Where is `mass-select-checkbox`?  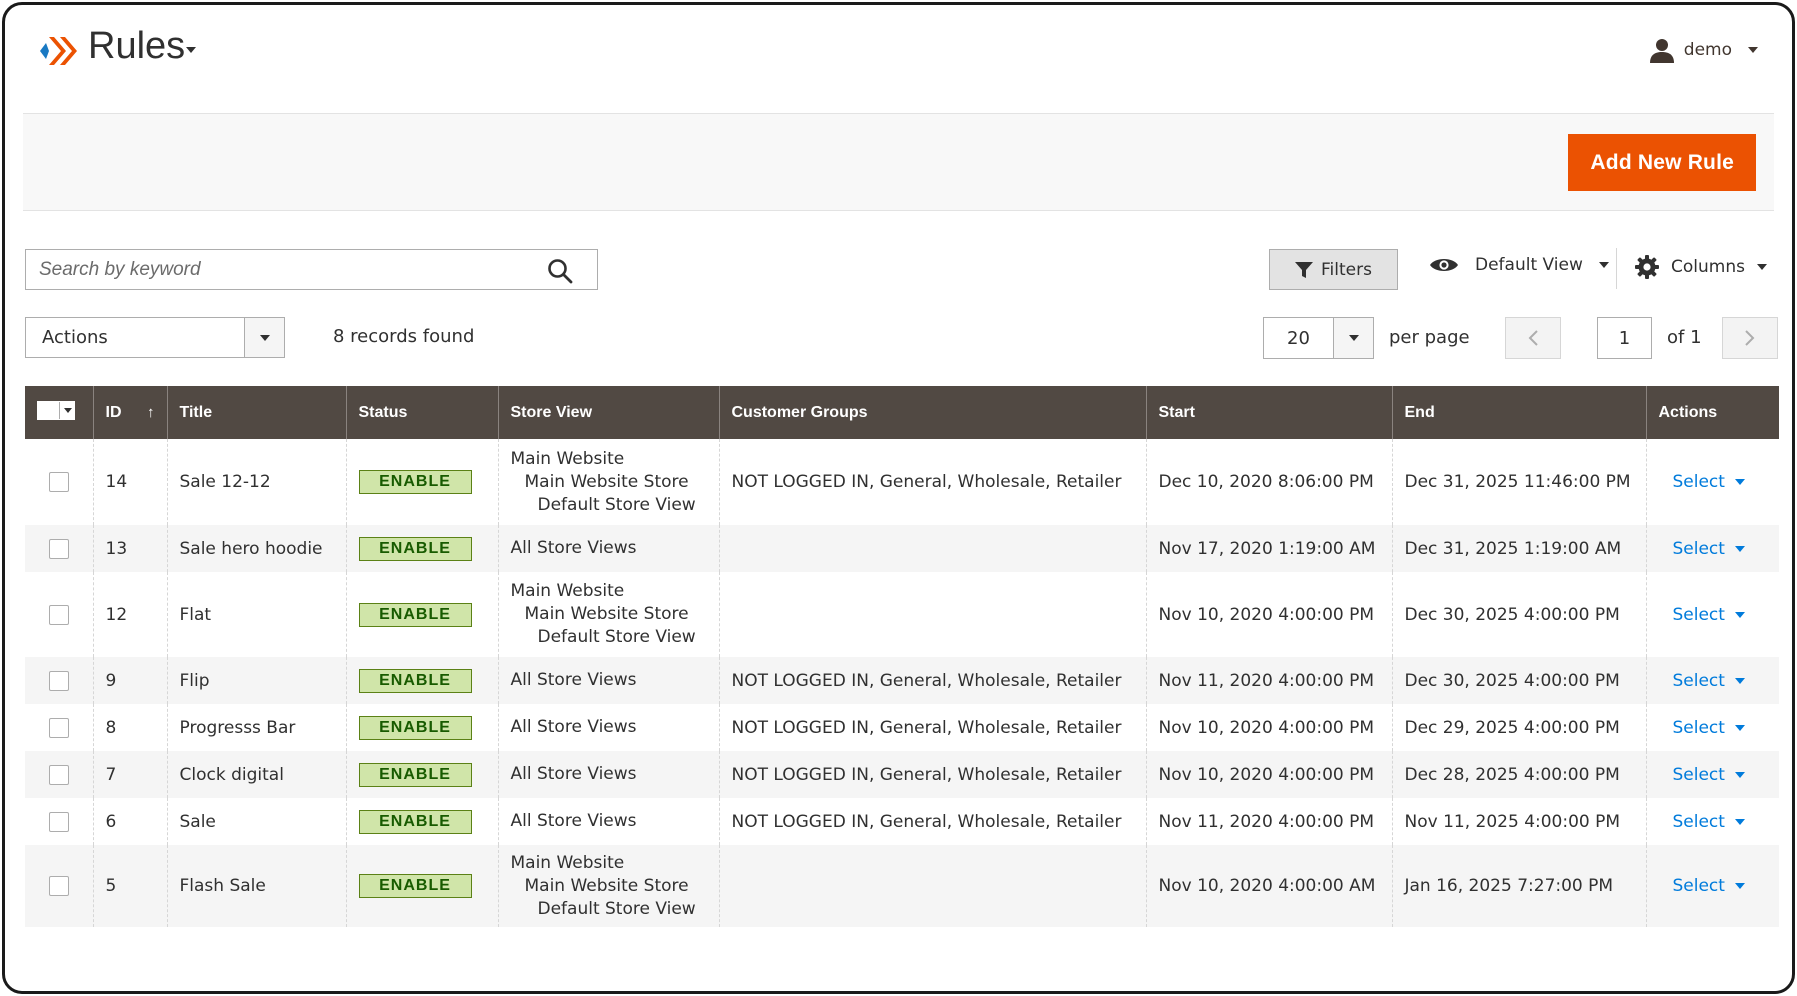 mass-select-checkbox is located at coordinates (56, 410).